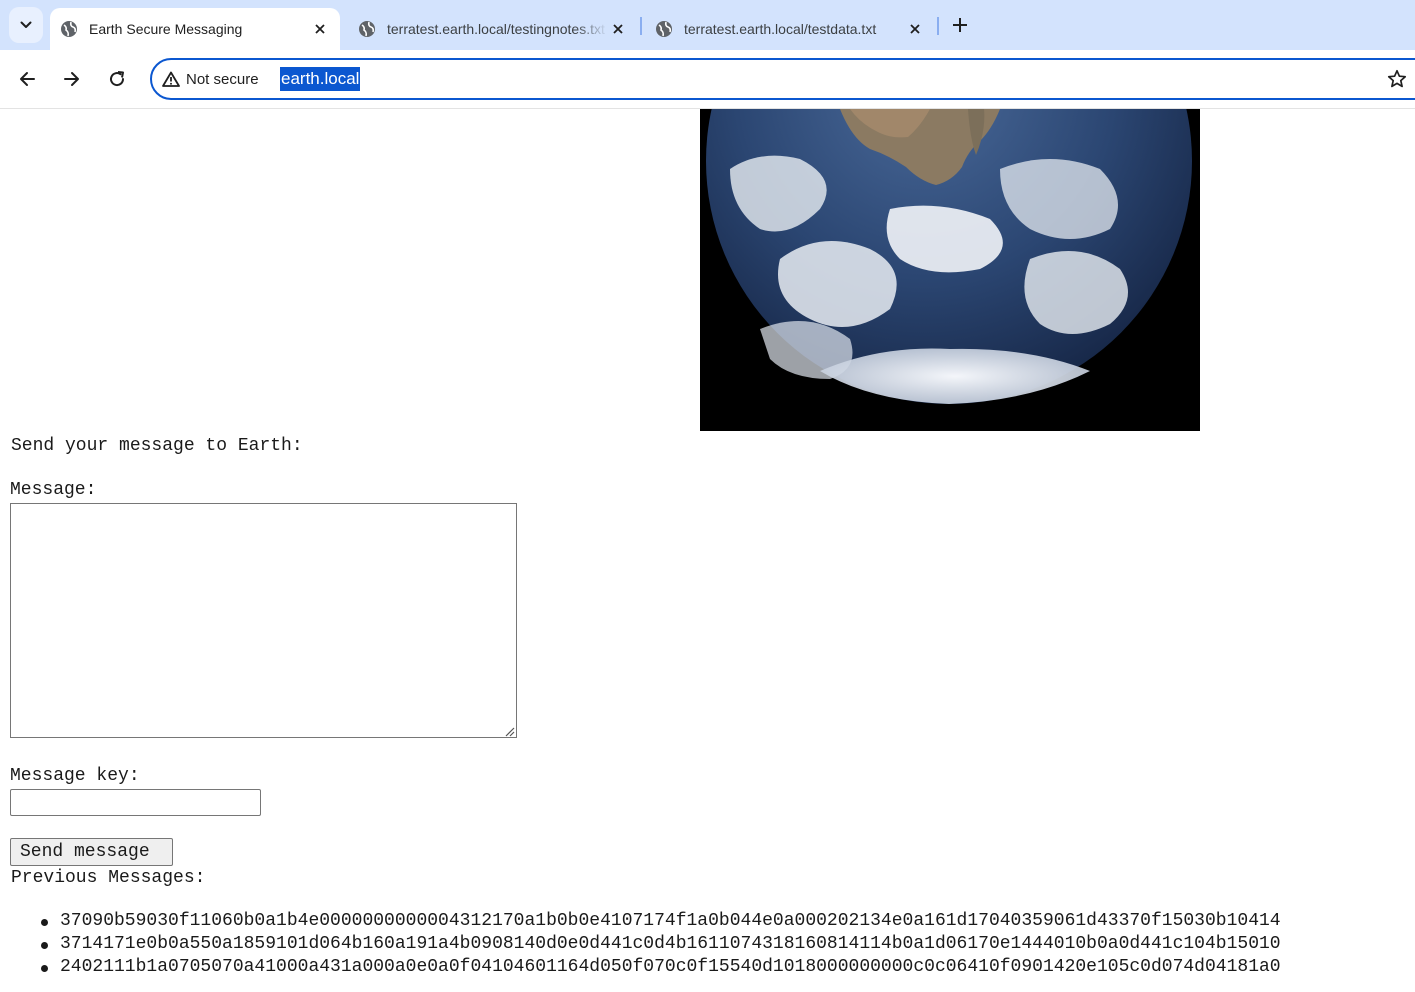 This screenshot has height=992, width=1415. What do you see at coordinates (780, 29) in the screenshot?
I see `tab-title: terratest.earth.local/testdata.txt` at bounding box center [780, 29].